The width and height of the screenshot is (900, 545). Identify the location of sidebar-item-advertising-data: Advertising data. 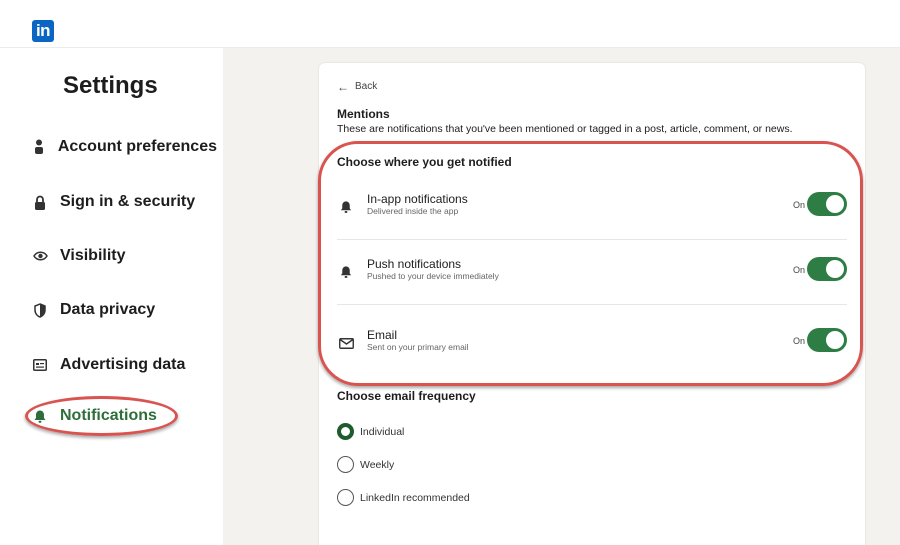
(124, 365).